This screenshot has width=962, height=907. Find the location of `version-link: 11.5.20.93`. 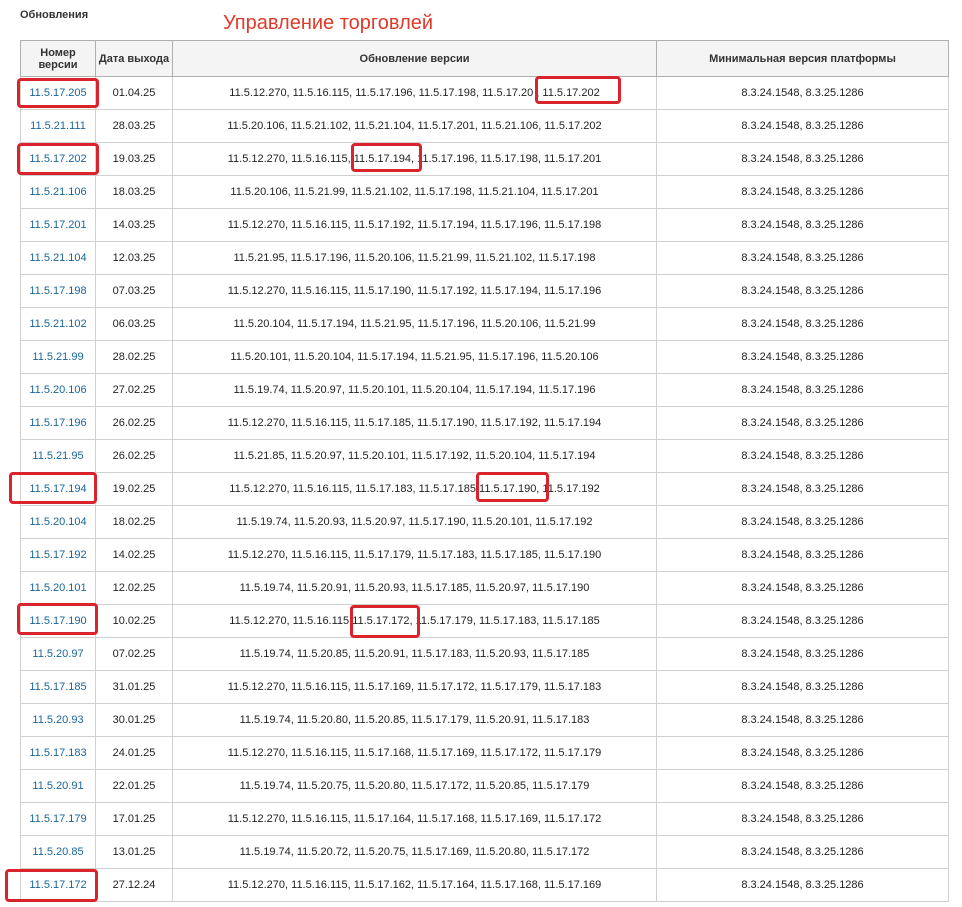

version-link: 11.5.20.93 is located at coordinates (58, 720).